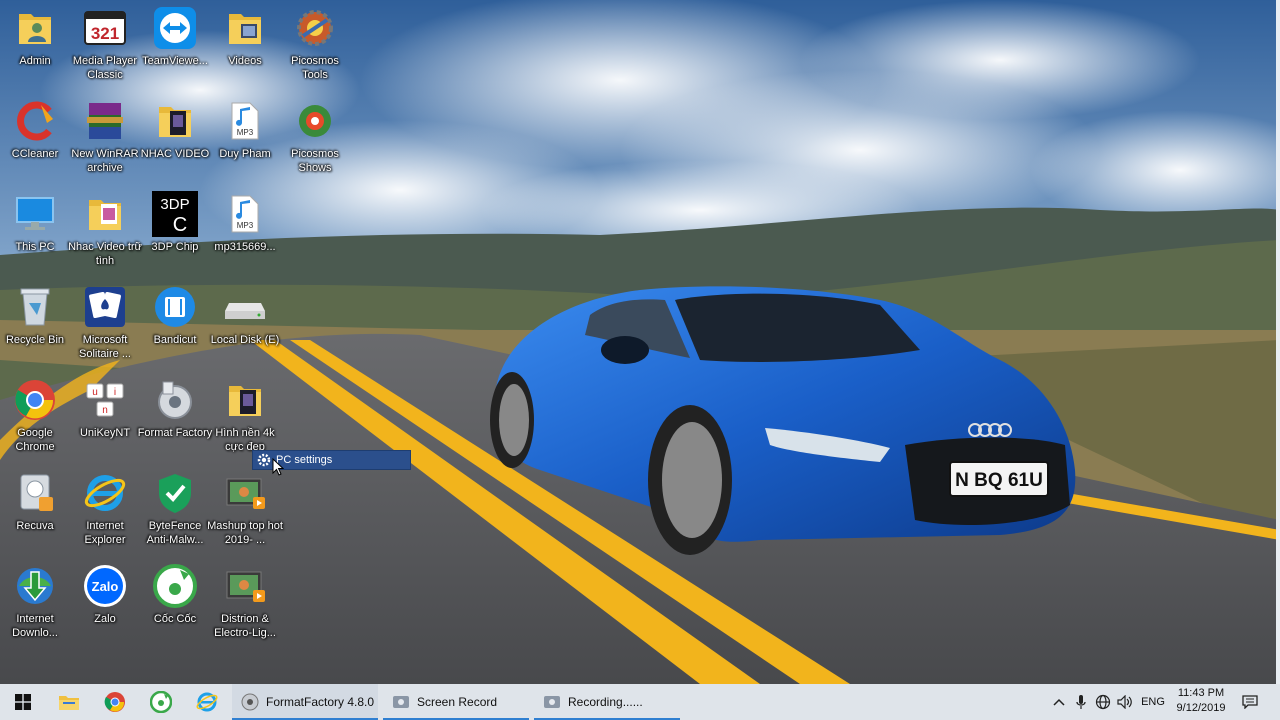  I want to click on recycle-bin-icon, so click(35, 307).